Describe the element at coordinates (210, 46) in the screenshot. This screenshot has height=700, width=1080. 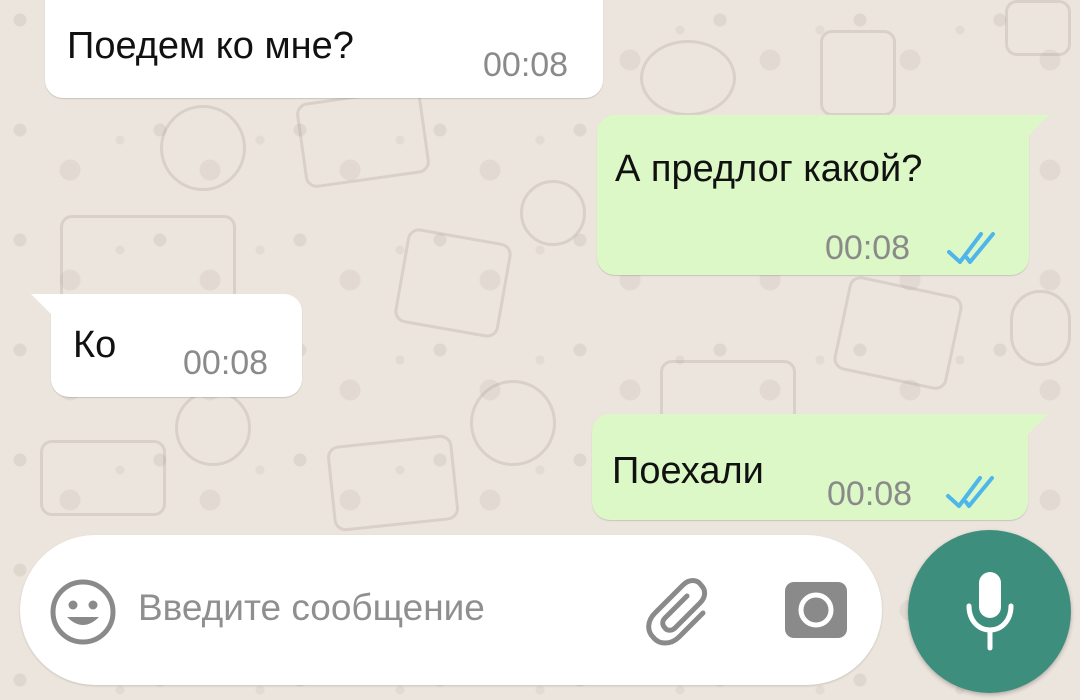
I see `message-text: Поедем ко мне?` at that location.